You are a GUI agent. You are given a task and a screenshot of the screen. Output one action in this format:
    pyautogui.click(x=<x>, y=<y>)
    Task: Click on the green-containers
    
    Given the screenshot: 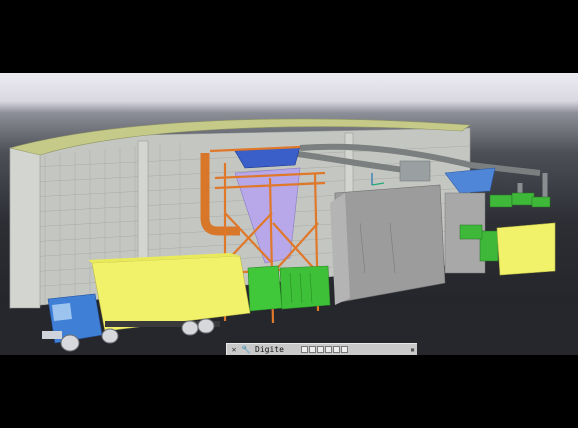 What is the action you would take?
    pyautogui.click(x=289, y=288)
    